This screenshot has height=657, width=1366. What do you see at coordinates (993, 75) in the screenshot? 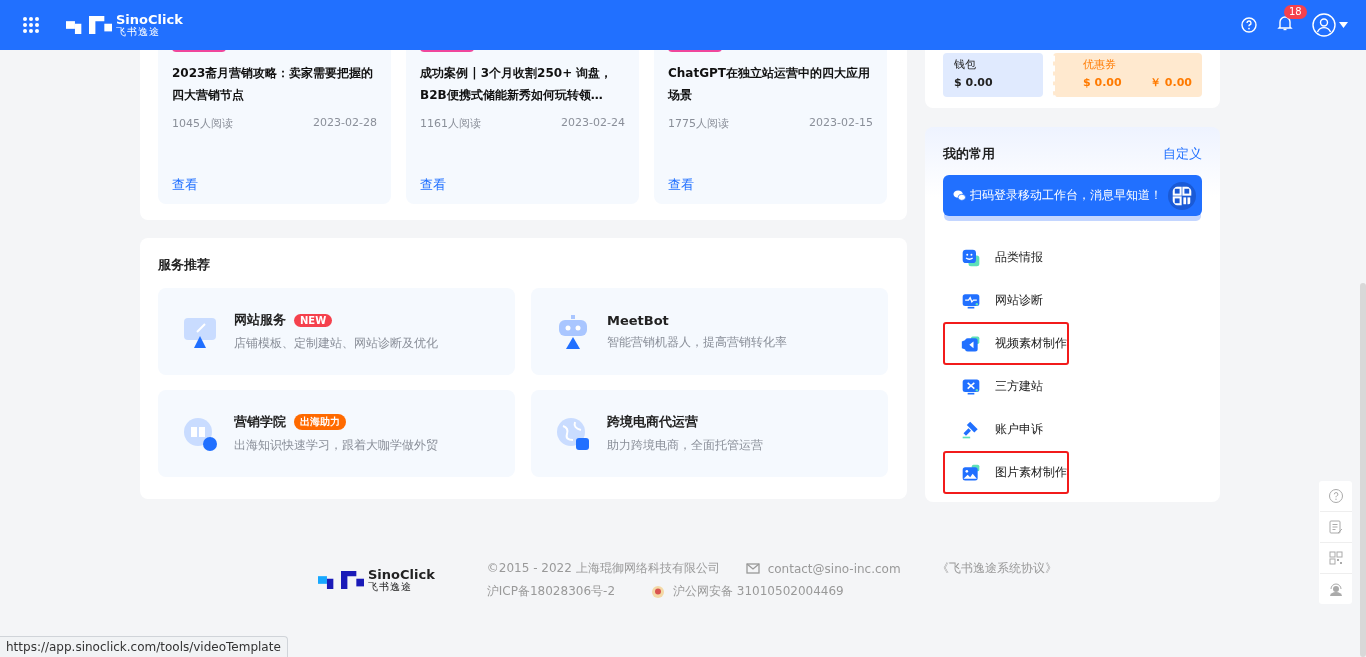
I see `wallet-card: 钱包 $ 0.00` at bounding box center [993, 75].